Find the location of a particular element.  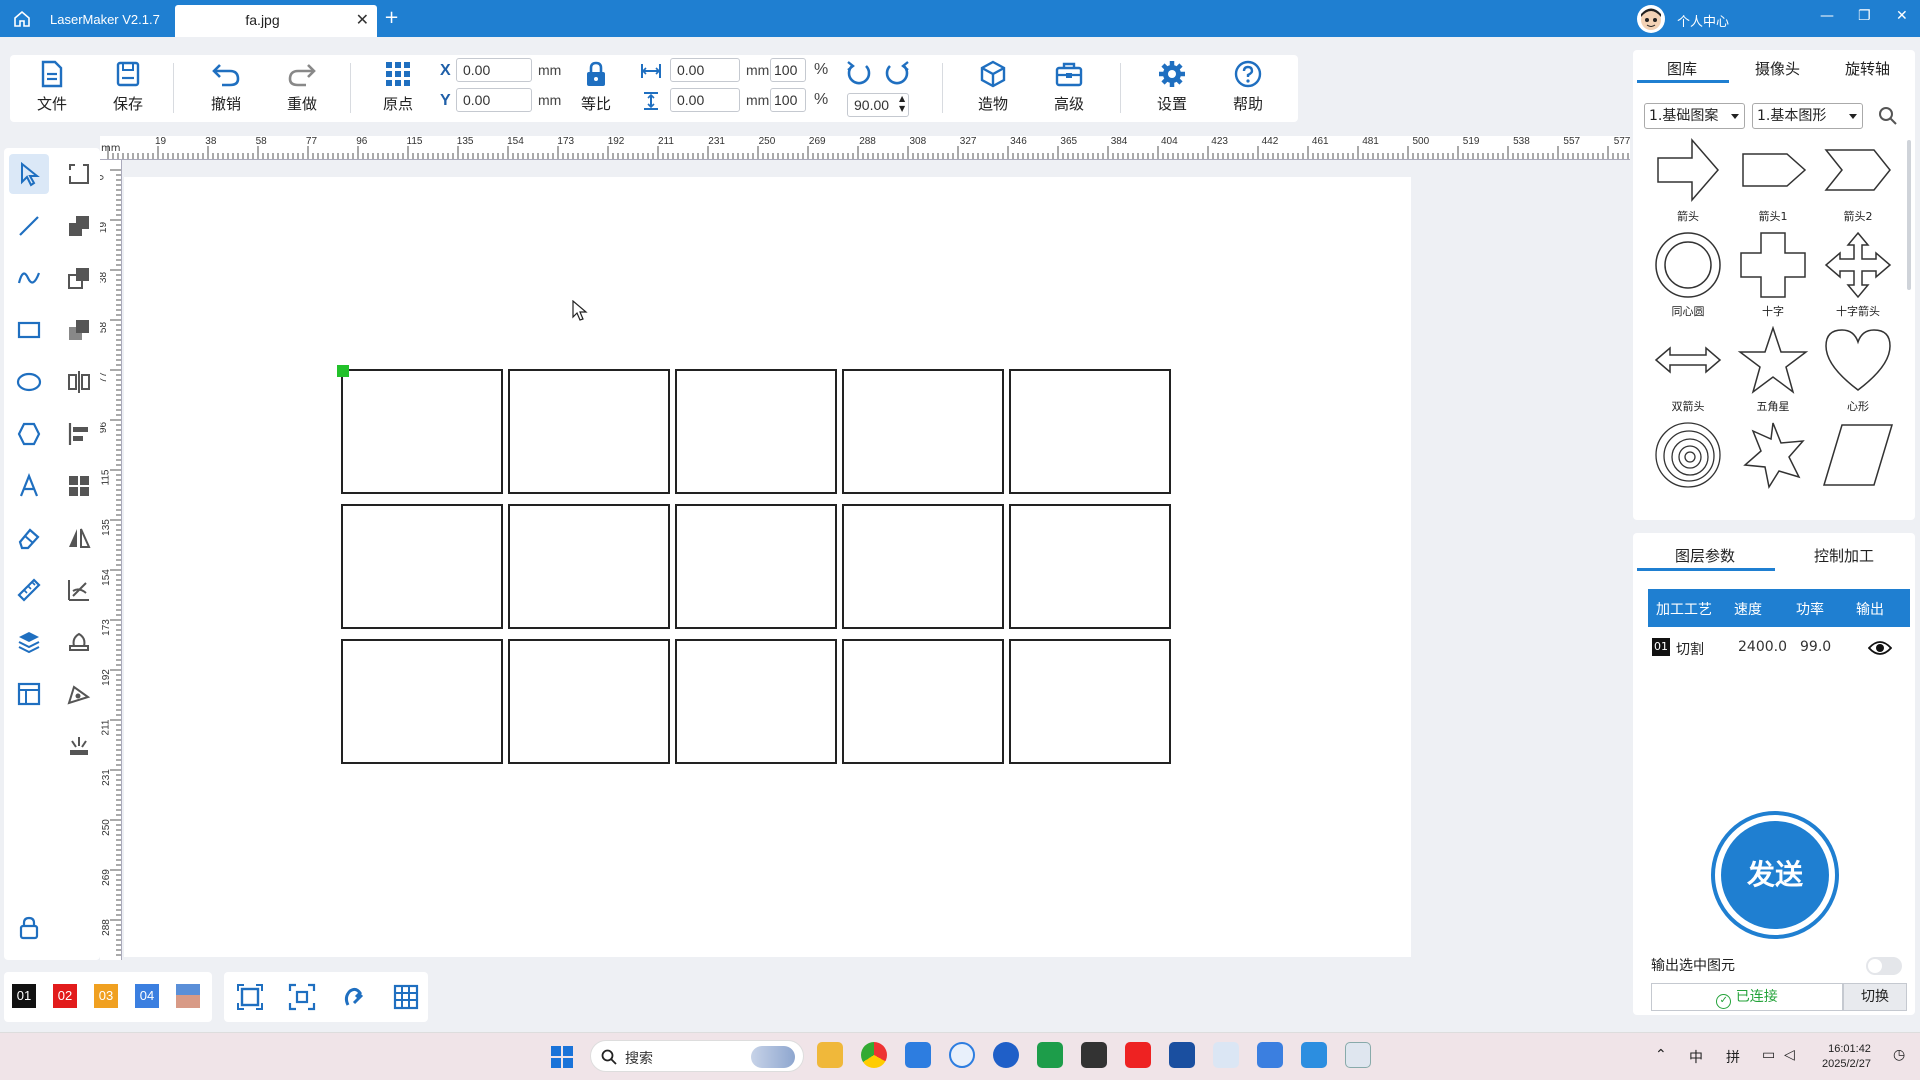

avatar is located at coordinates (1651, 19).